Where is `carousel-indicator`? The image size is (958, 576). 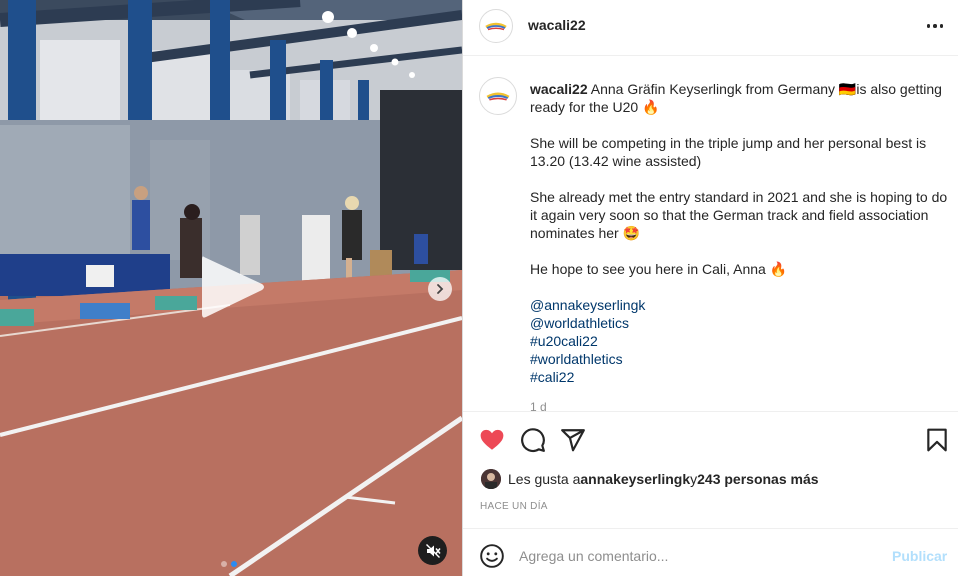 carousel-indicator is located at coordinates (229, 564).